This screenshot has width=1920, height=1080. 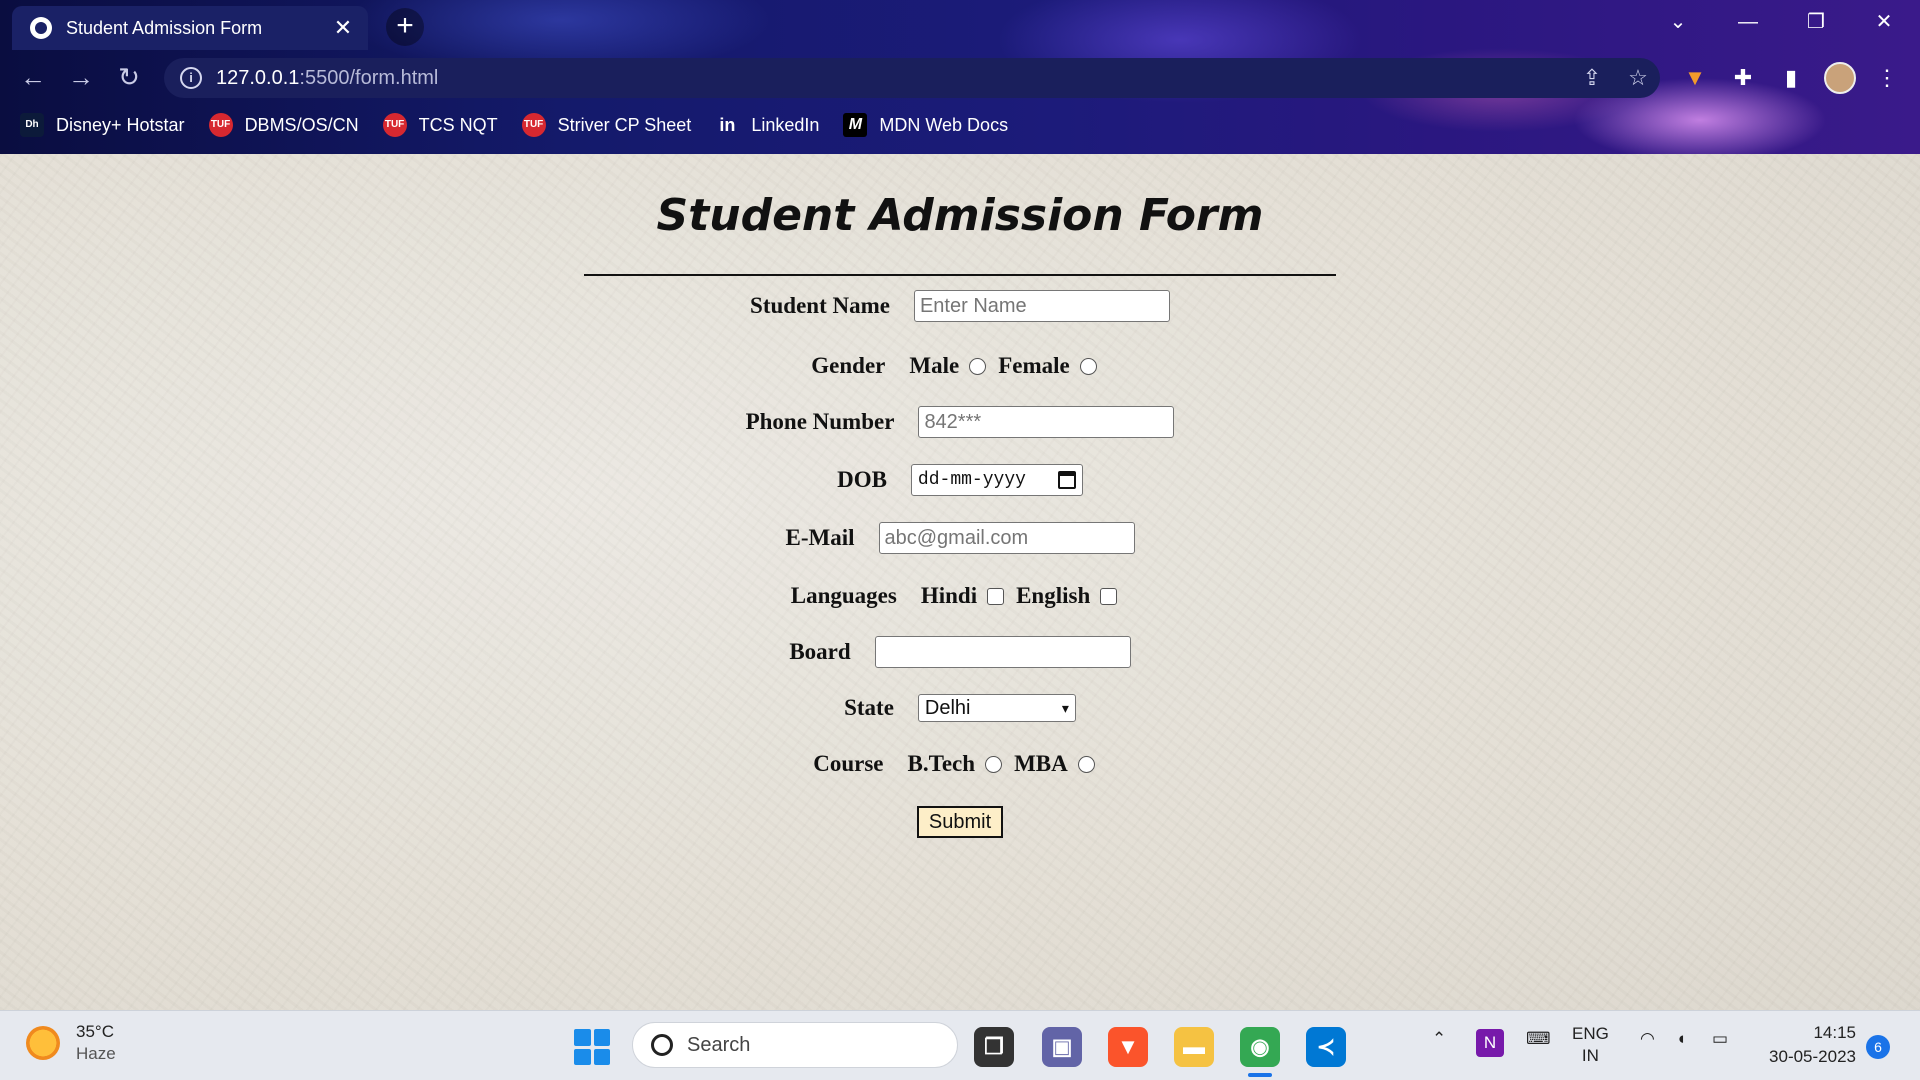 I want to click on submit-button: Submit, so click(x=960, y=822).